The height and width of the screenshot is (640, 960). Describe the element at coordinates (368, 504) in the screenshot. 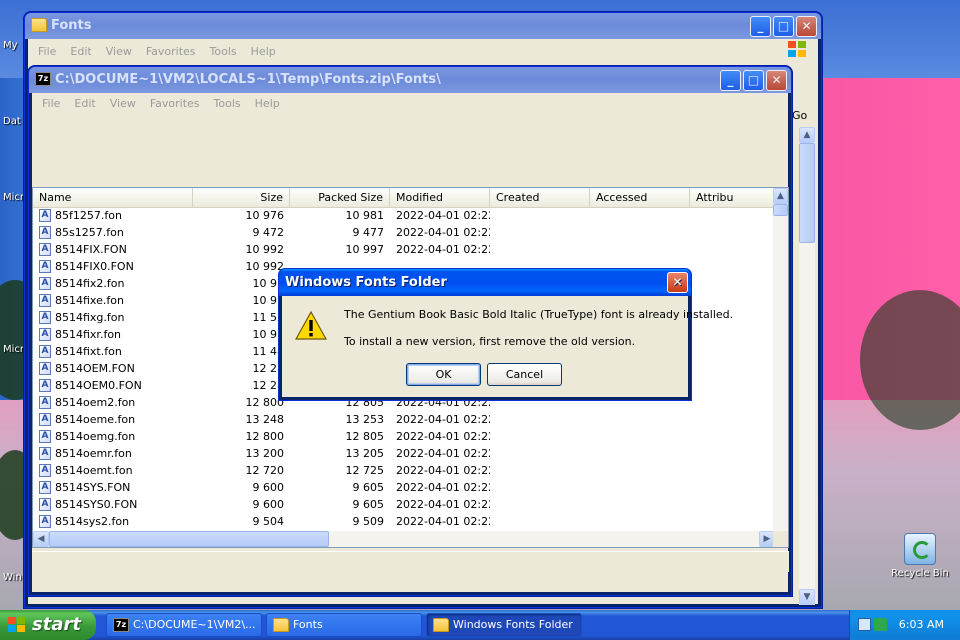

I see `cell-pack: 9 605` at that location.